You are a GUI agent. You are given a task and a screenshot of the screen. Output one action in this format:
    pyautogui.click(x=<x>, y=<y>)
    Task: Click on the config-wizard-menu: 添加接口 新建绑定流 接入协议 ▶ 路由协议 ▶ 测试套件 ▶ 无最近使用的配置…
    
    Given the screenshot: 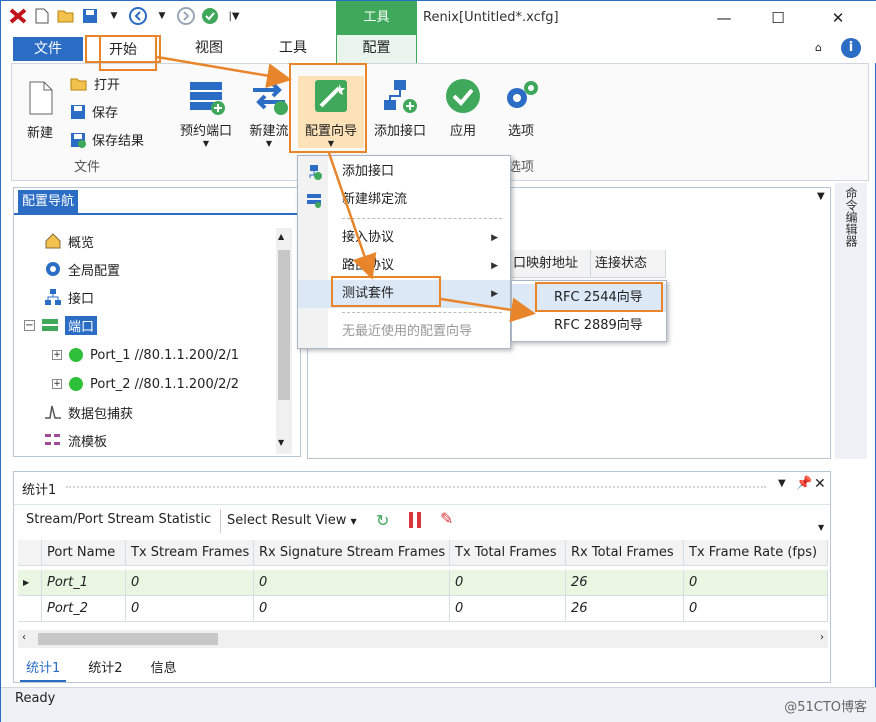 What is the action you would take?
    pyautogui.click(x=404, y=252)
    